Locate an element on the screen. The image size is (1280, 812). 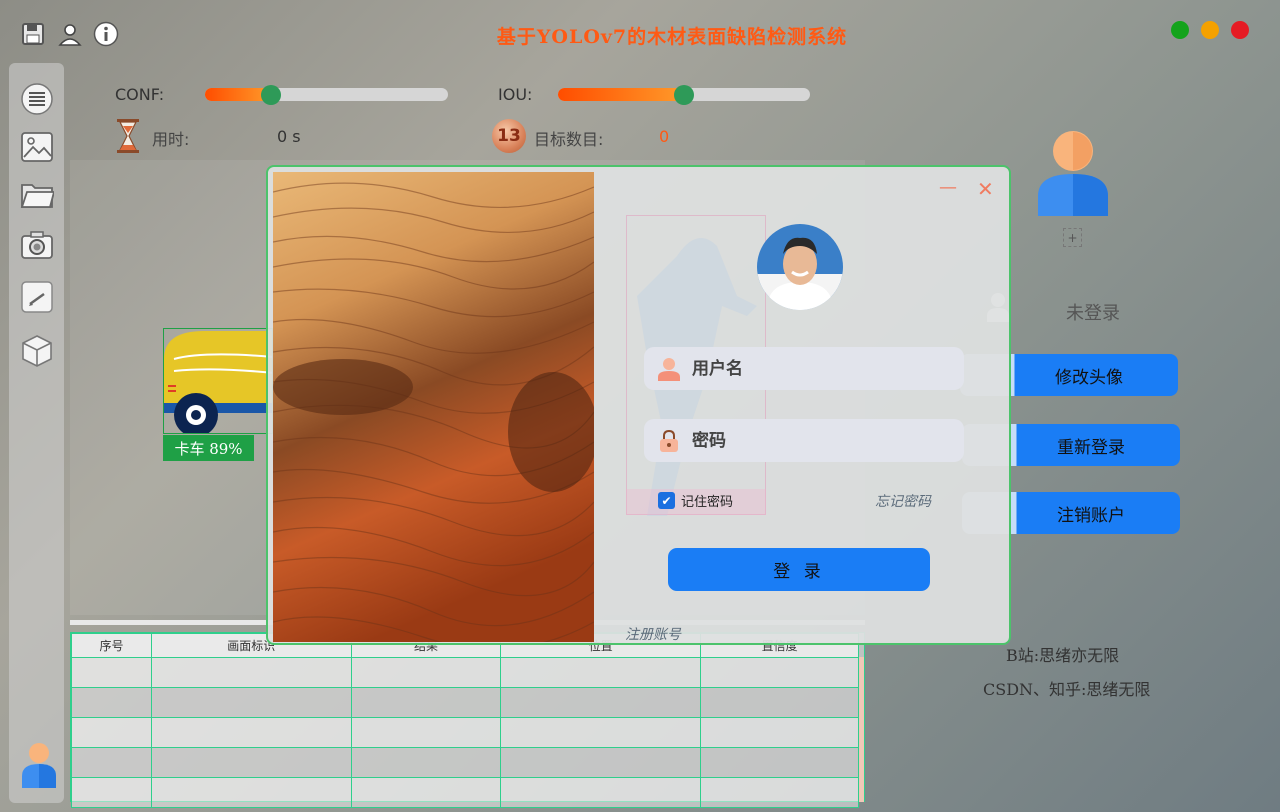
image-icon is located at coordinates (37, 147).